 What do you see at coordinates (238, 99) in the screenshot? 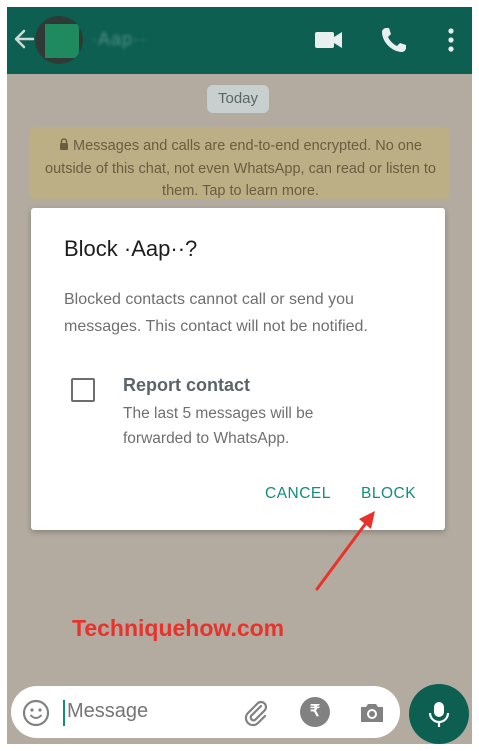
I see `date-chip: Today` at bounding box center [238, 99].